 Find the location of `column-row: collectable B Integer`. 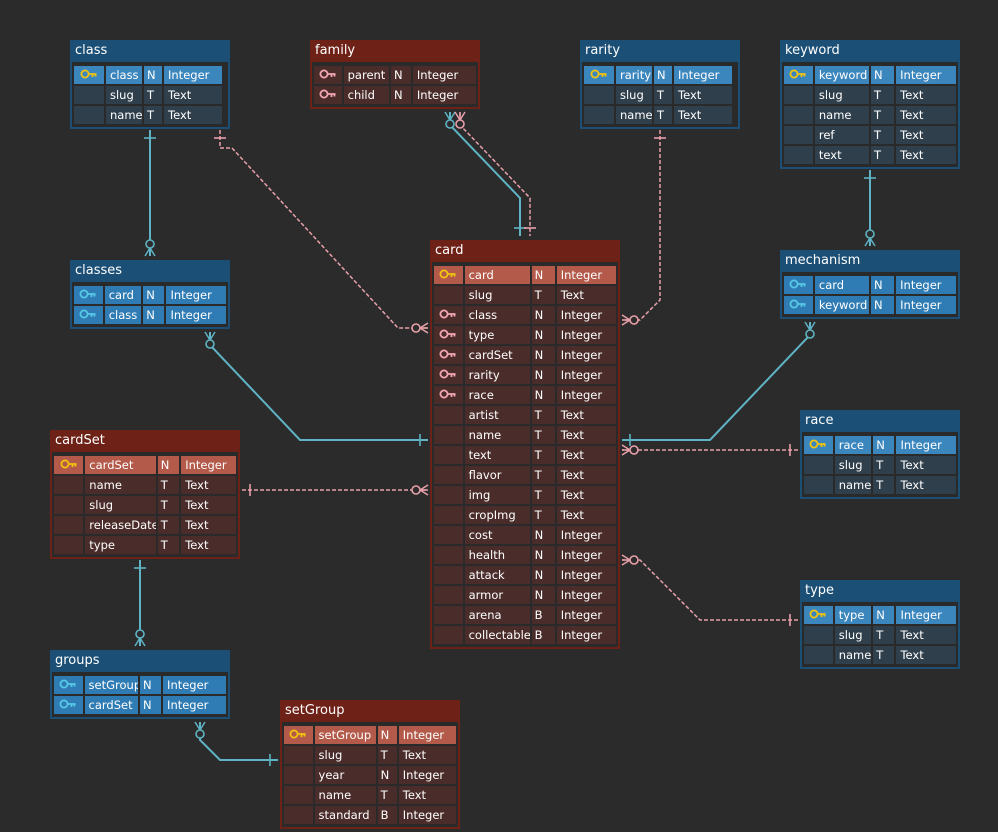

column-row: collectable B Integer is located at coordinates (525, 635).